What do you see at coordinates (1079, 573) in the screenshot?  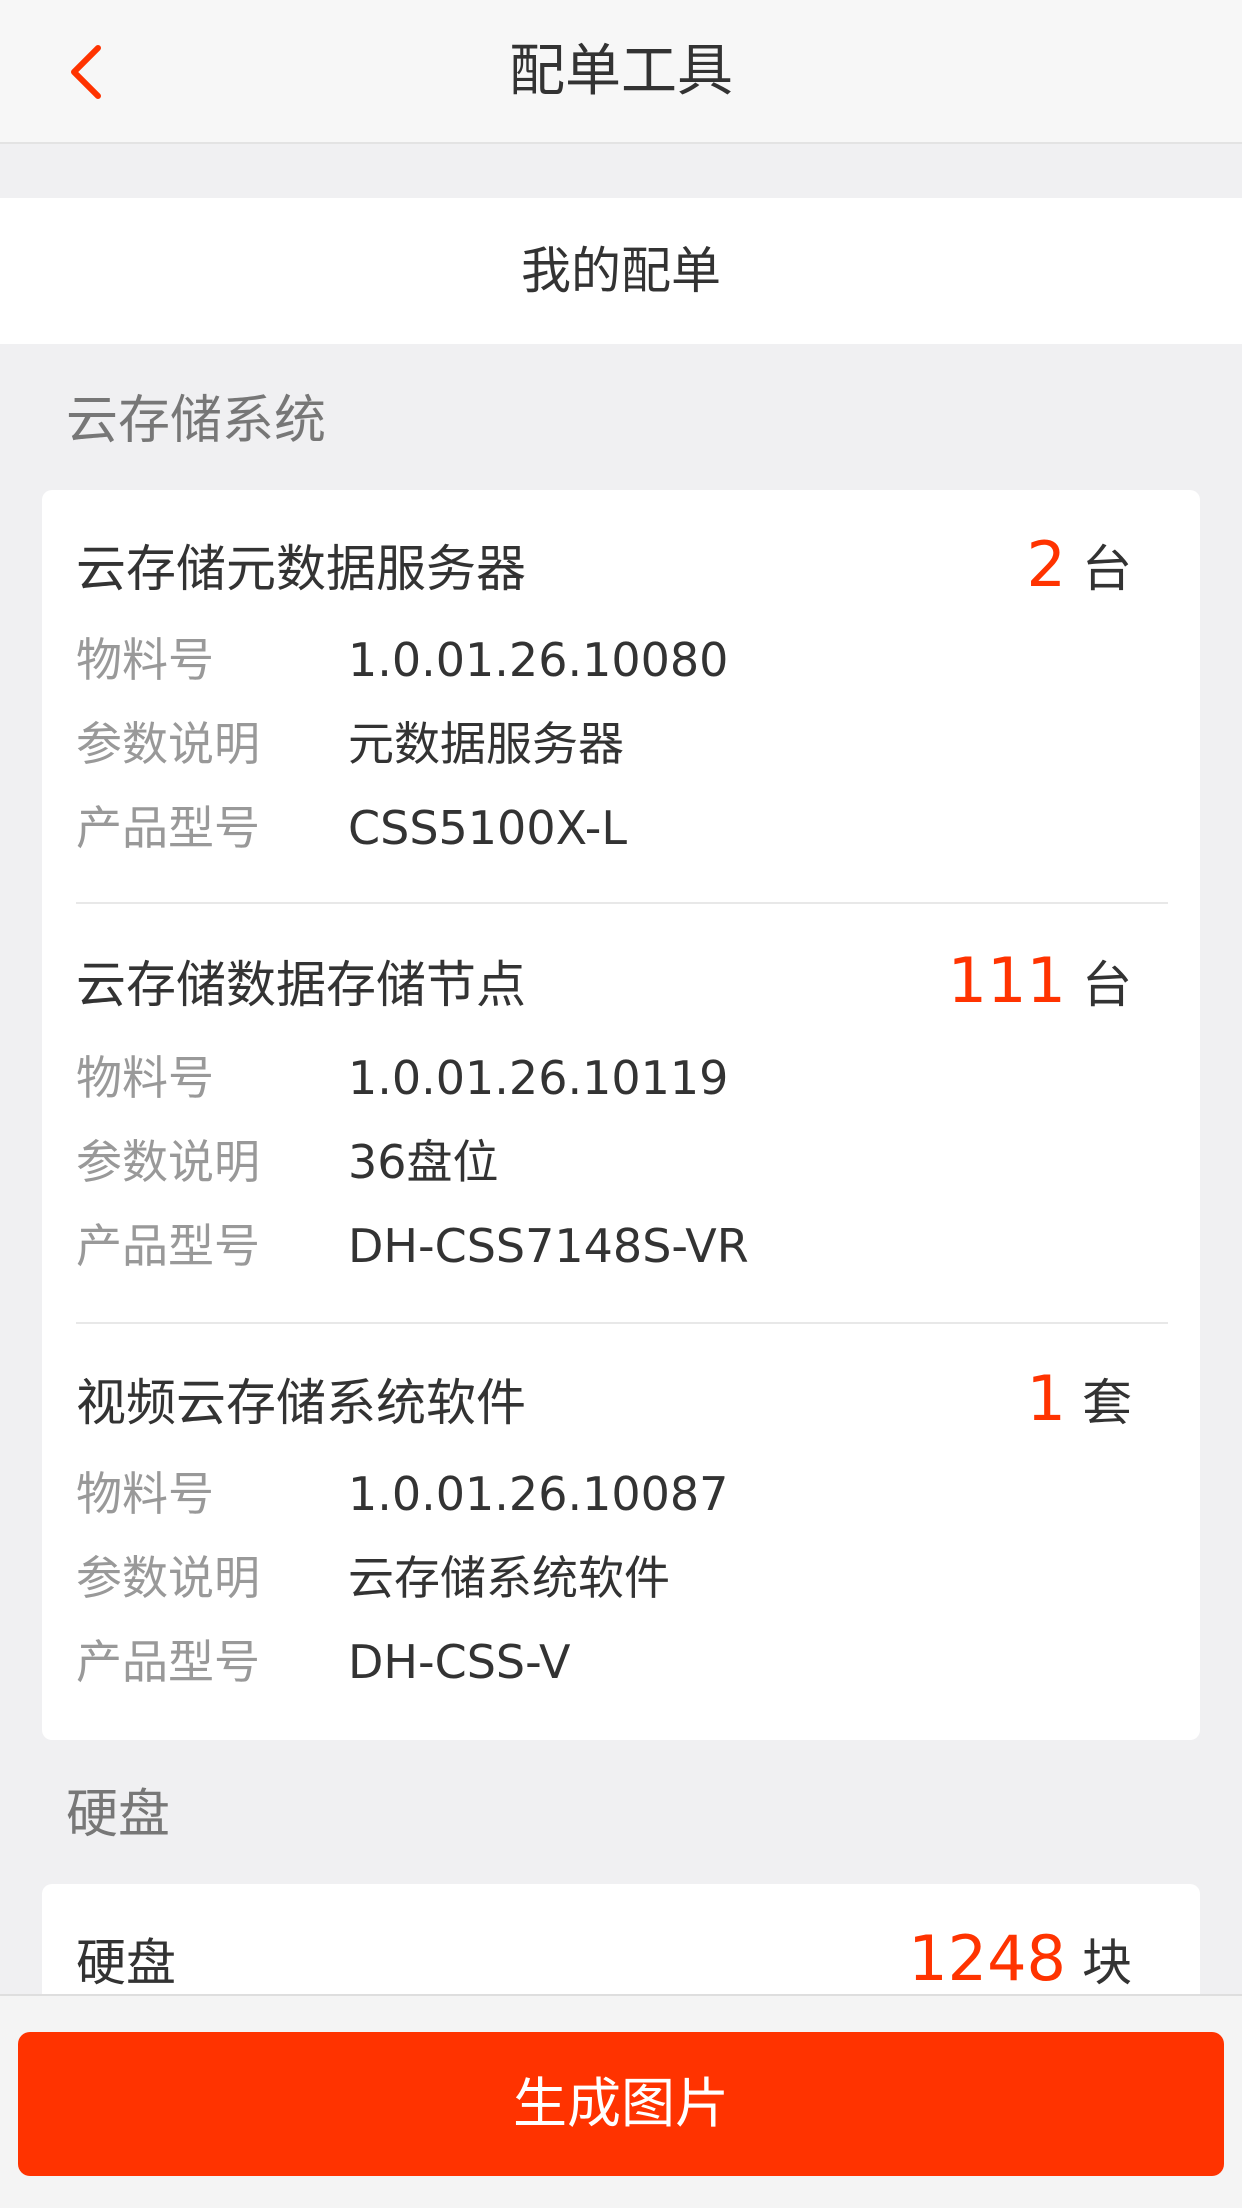 I see `item-quantity: 2台` at bounding box center [1079, 573].